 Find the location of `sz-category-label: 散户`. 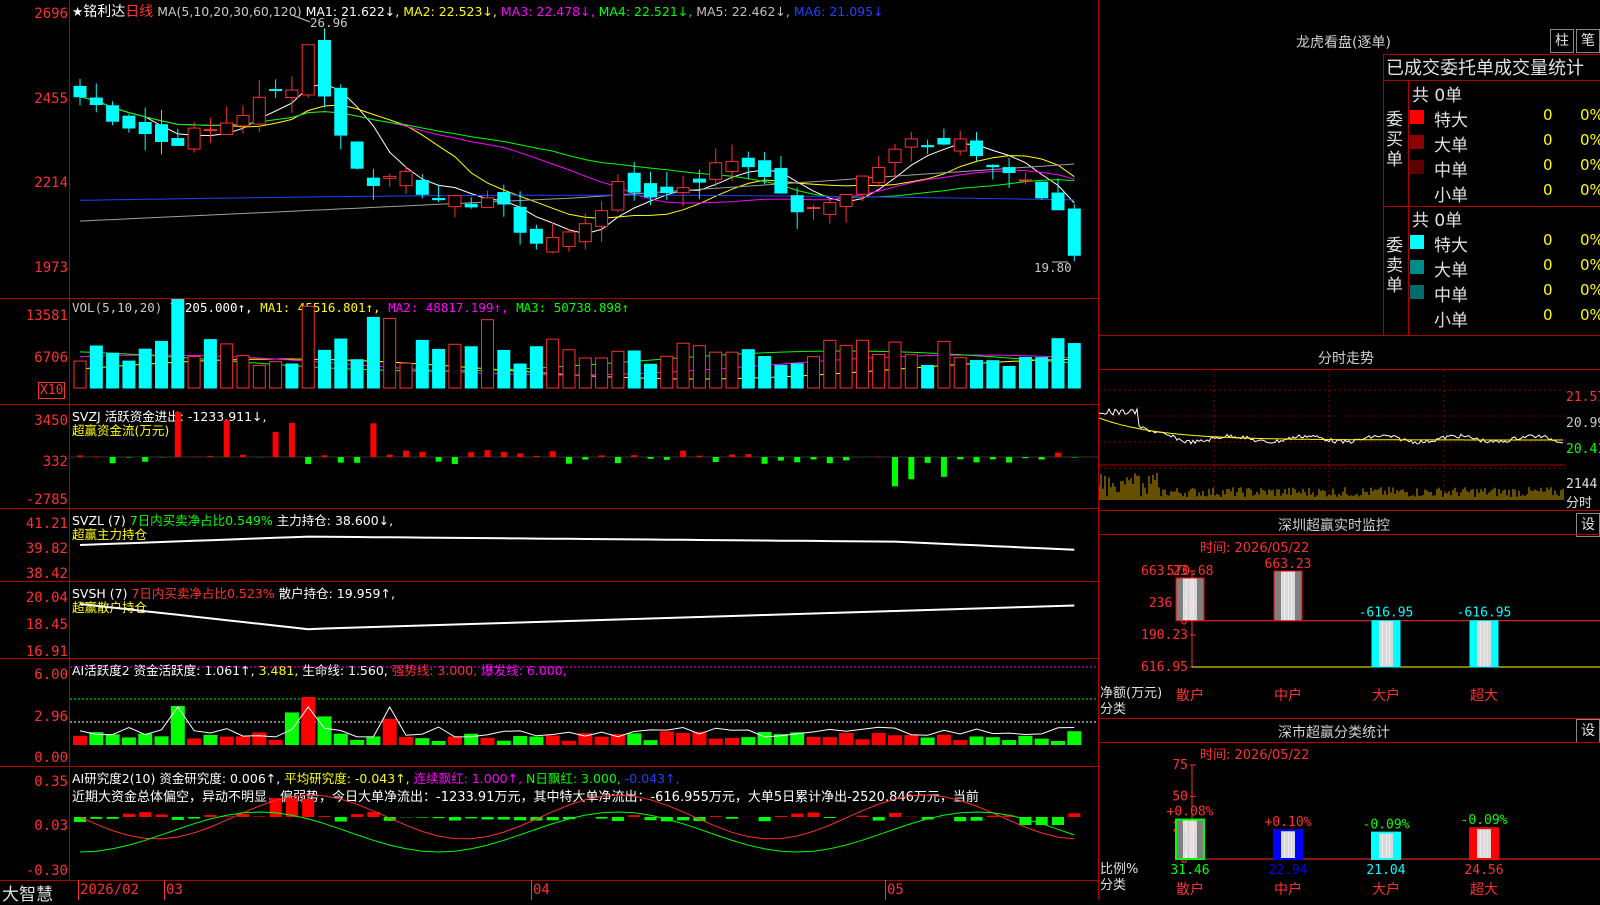

sz-category-label: 散户 is located at coordinates (1190, 695).